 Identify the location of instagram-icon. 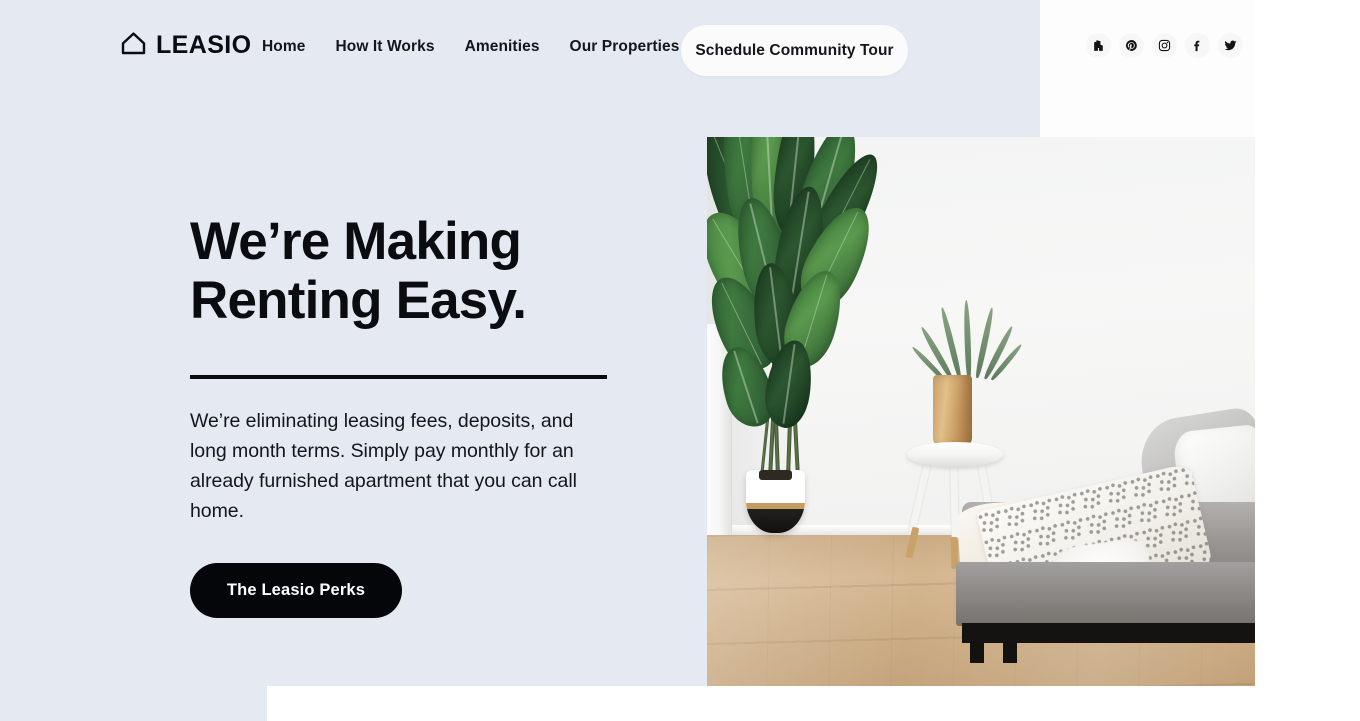
(1164, 45).